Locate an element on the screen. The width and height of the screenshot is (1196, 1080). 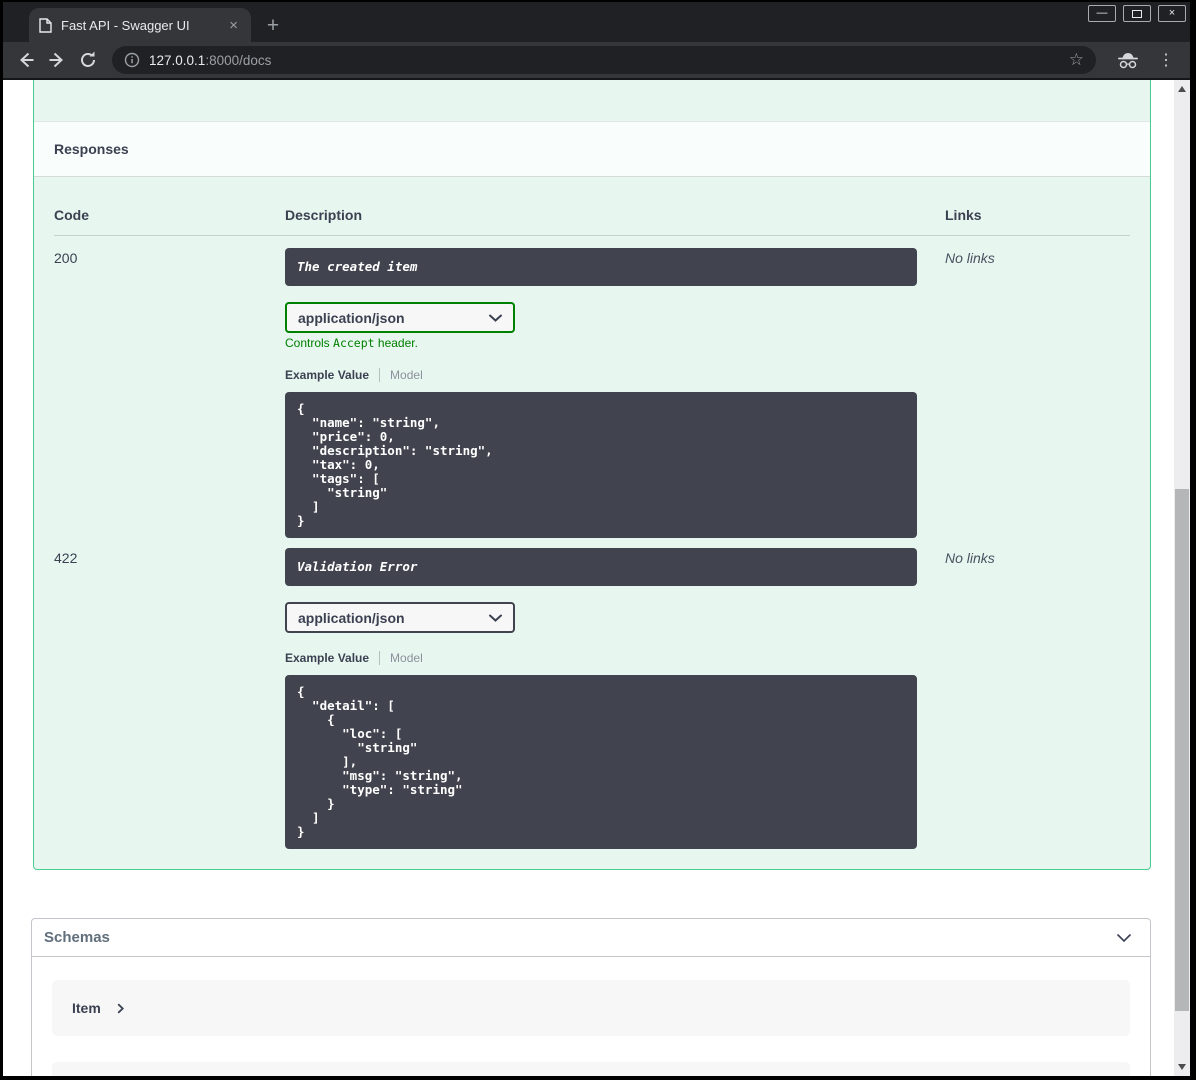
schemas-title: Schemas is located at coordinates (77, 937).